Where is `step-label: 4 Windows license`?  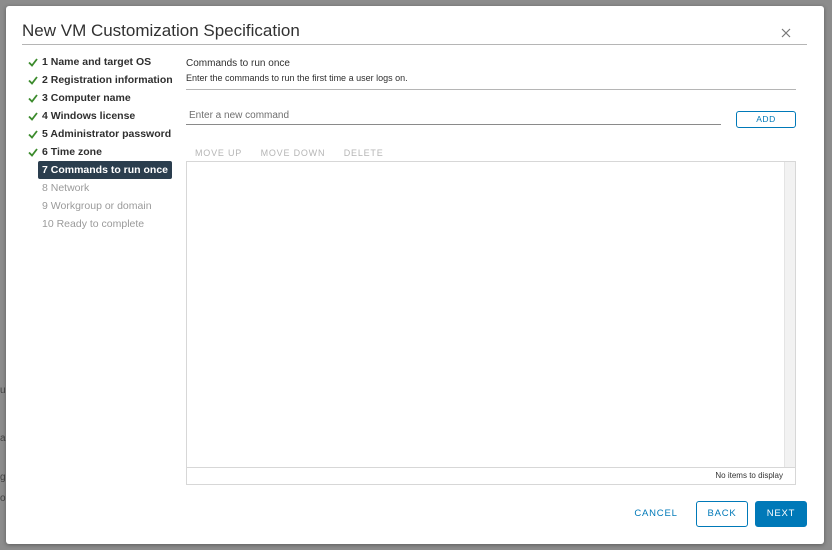
step-label: 4 Windows license is located at coordinates (89, 116).